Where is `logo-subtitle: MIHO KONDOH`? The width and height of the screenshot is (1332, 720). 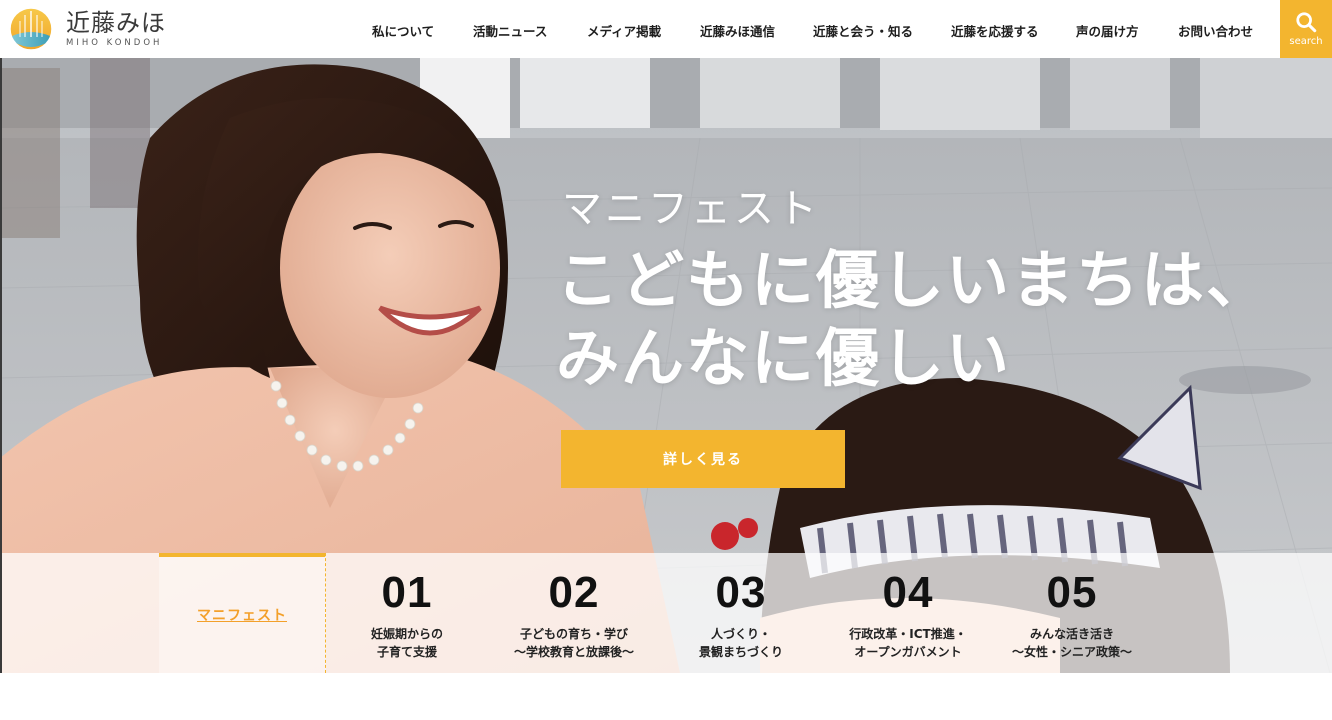 logo-subtitle: MIHO KONDOH is located at coordinates (114, 43).